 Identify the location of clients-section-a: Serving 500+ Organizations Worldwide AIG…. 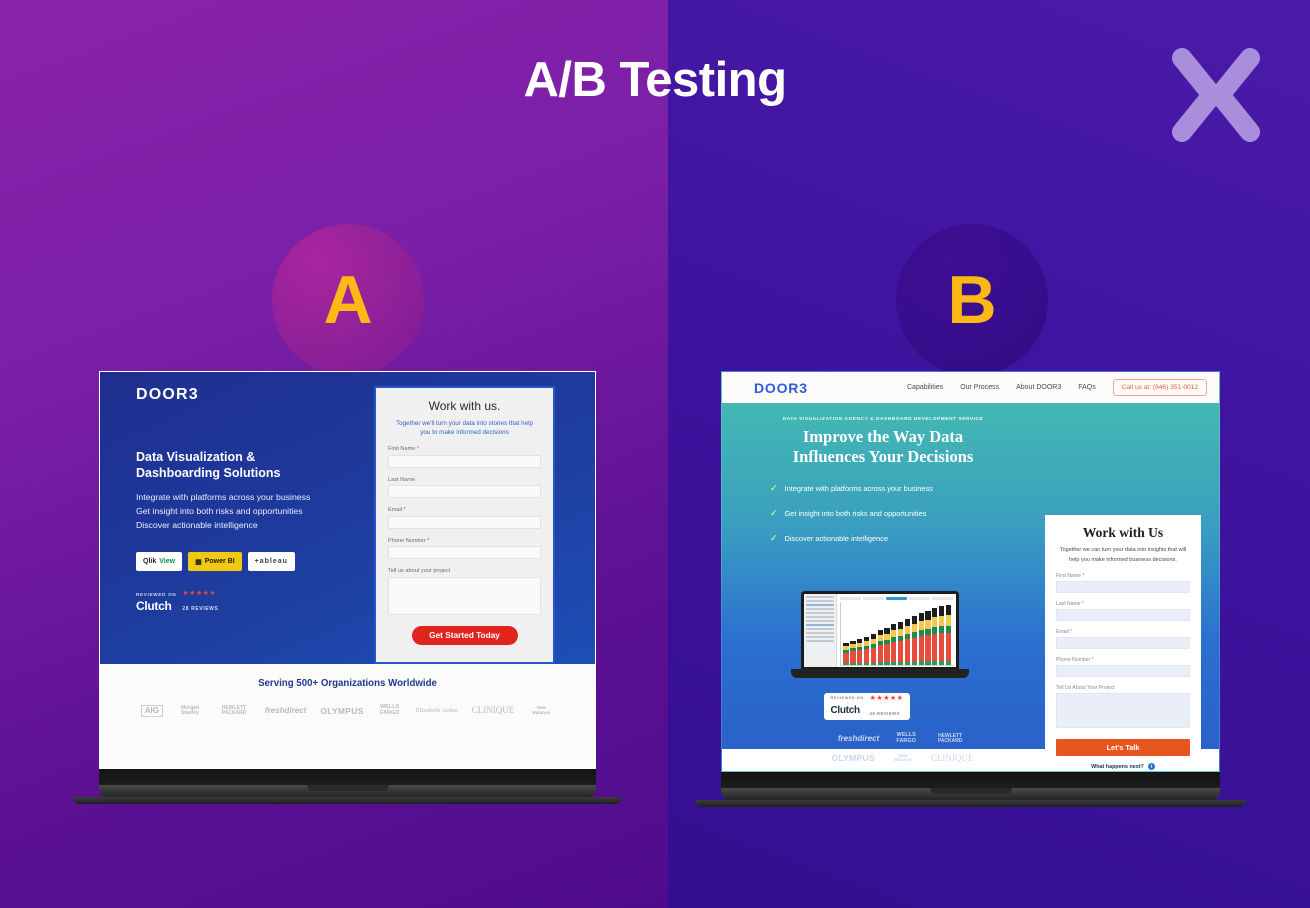
(347, 716).